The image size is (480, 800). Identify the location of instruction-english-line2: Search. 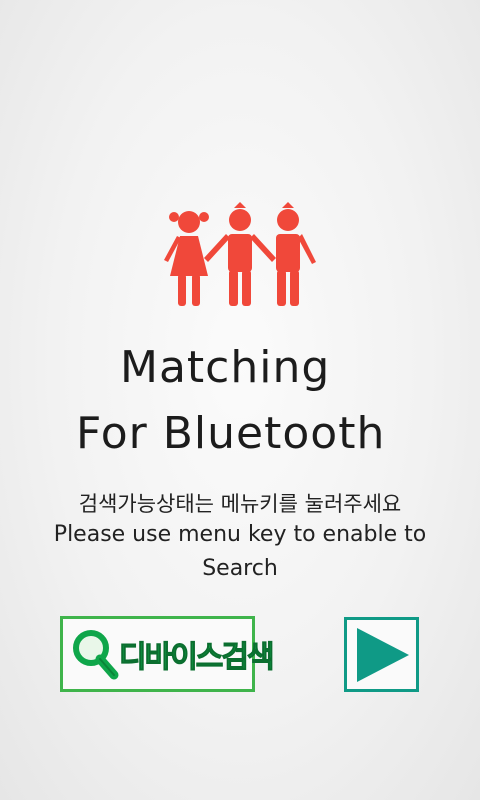
(240, 568).